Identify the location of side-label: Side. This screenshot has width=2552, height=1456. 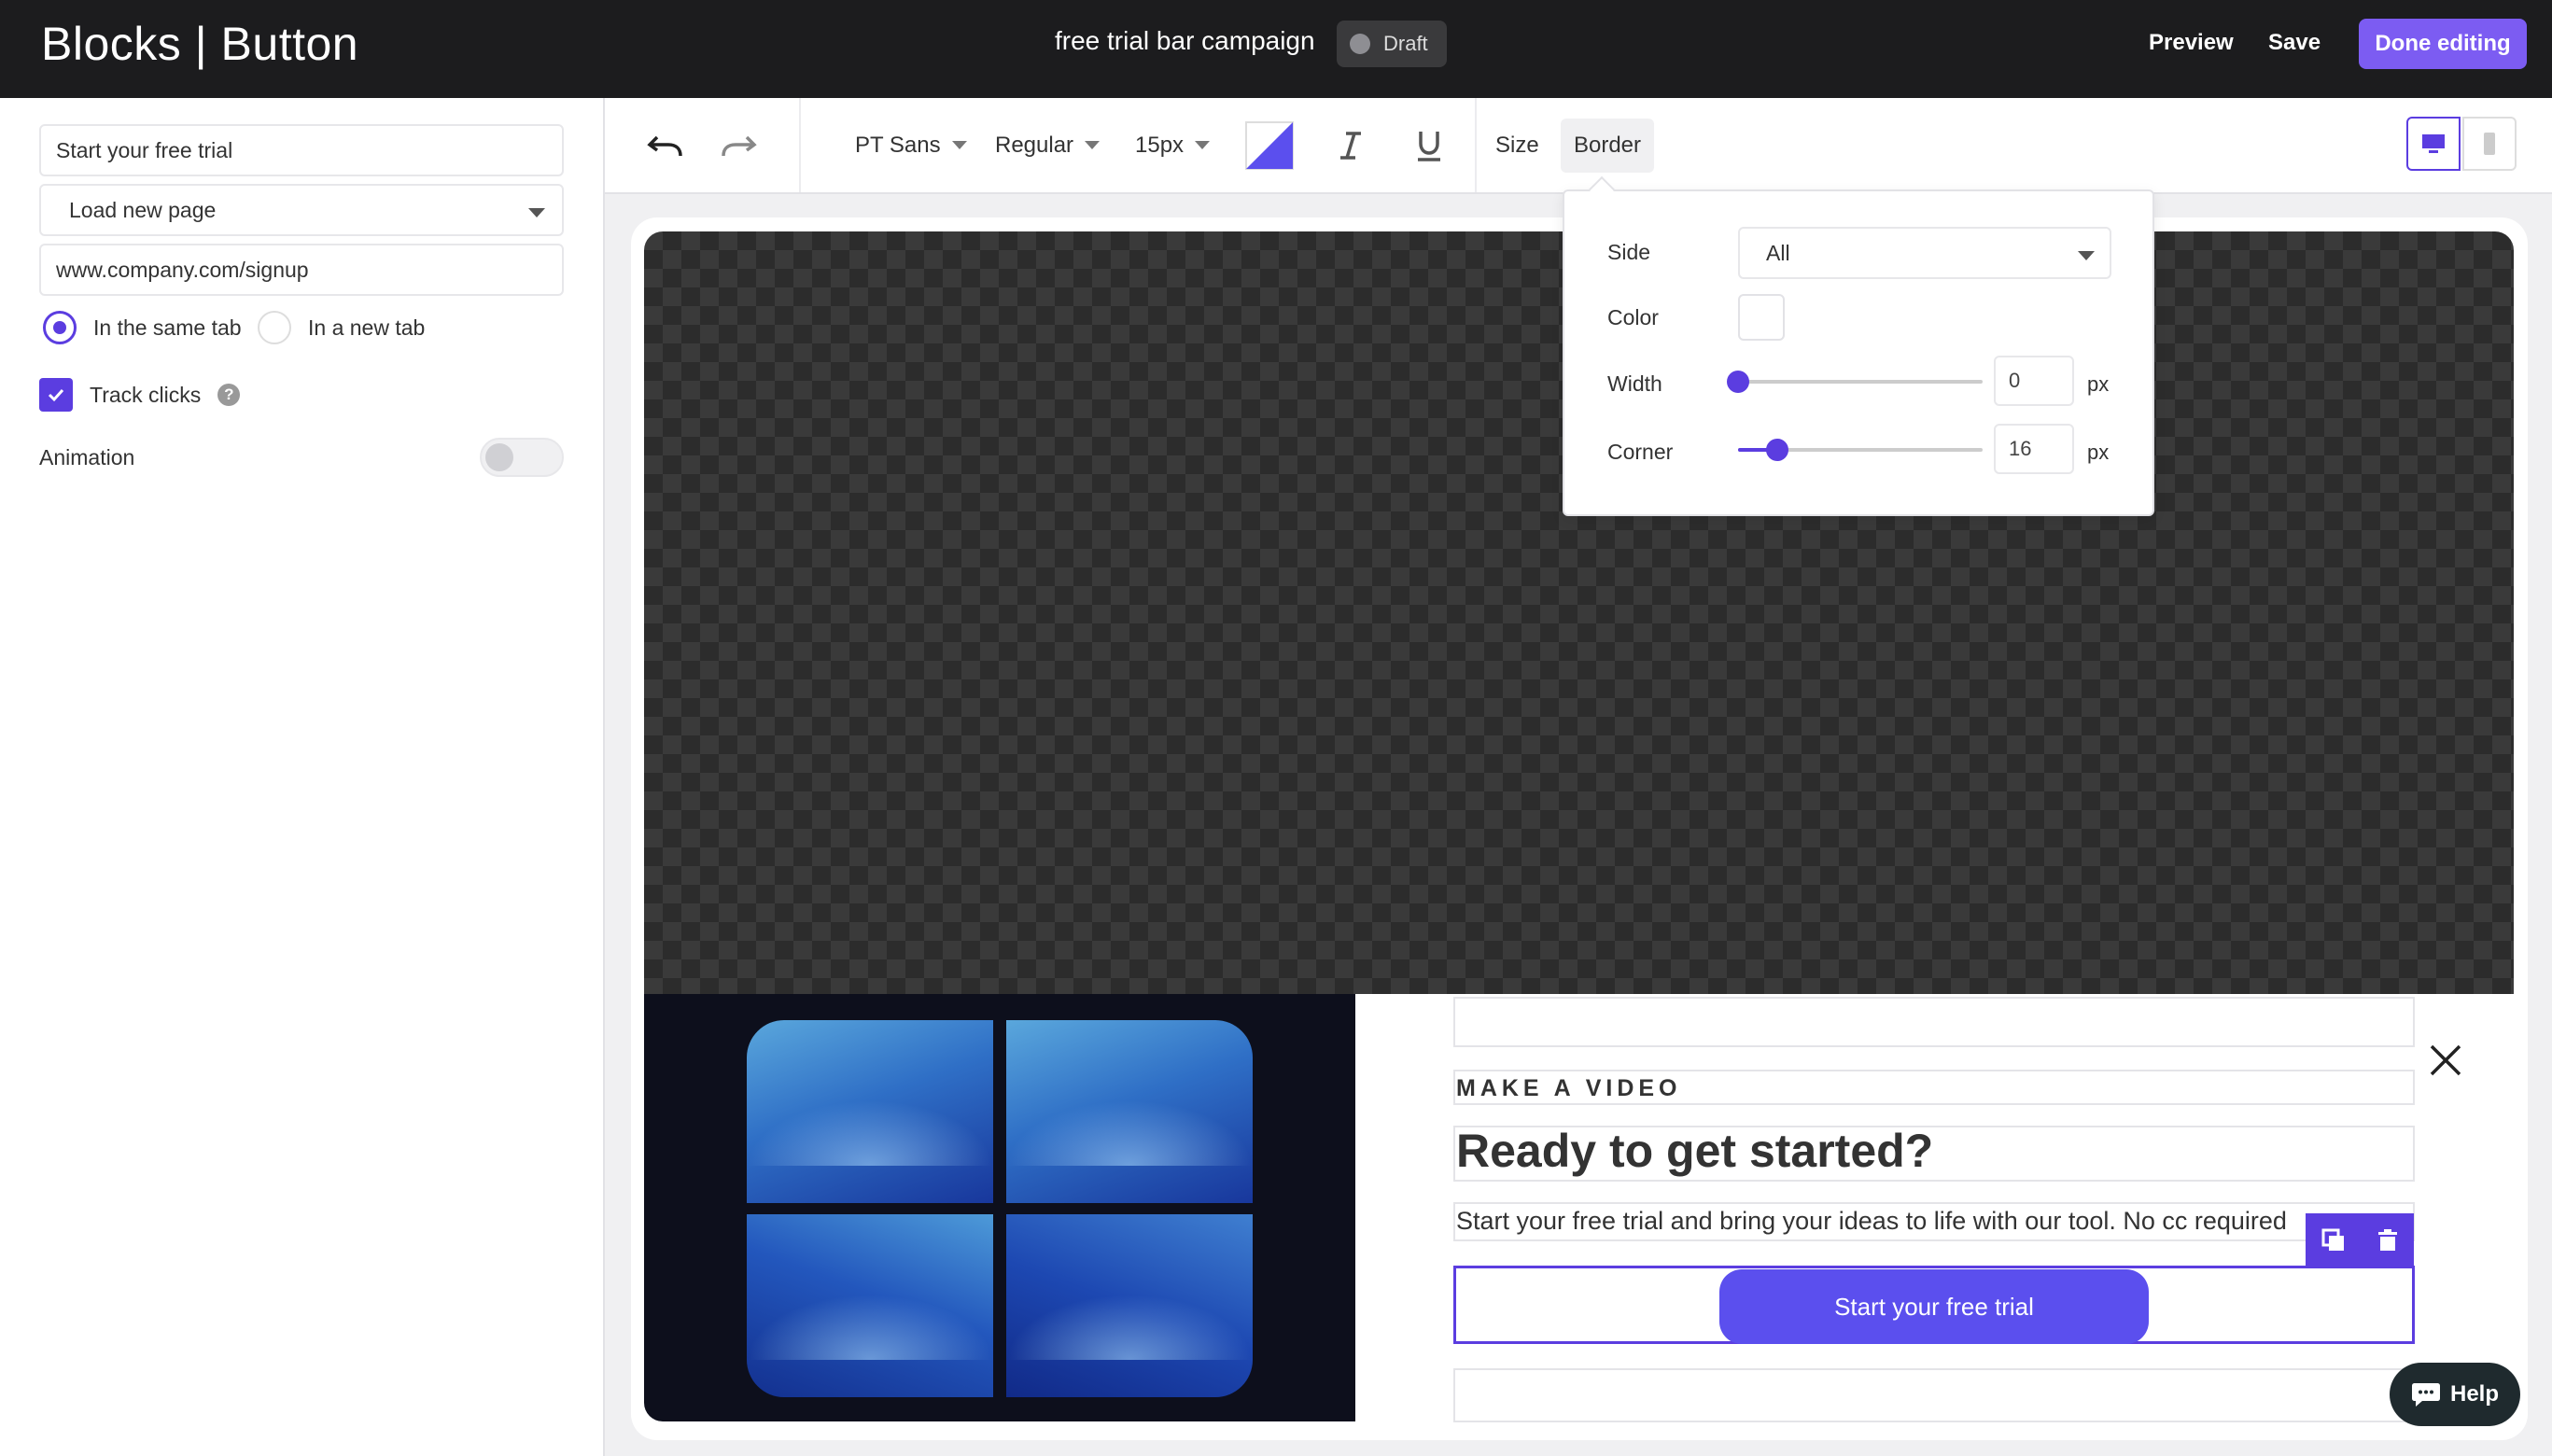
(1629, 252).